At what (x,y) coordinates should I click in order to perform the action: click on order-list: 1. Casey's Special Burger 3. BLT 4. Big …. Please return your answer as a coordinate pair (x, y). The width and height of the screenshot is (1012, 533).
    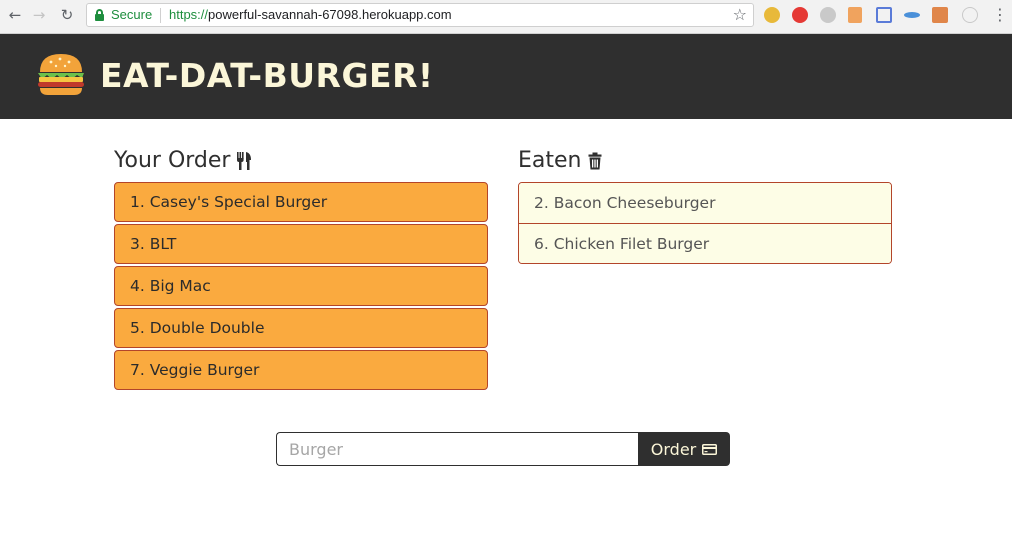
    Looking at the image, I should click on (301, 287).